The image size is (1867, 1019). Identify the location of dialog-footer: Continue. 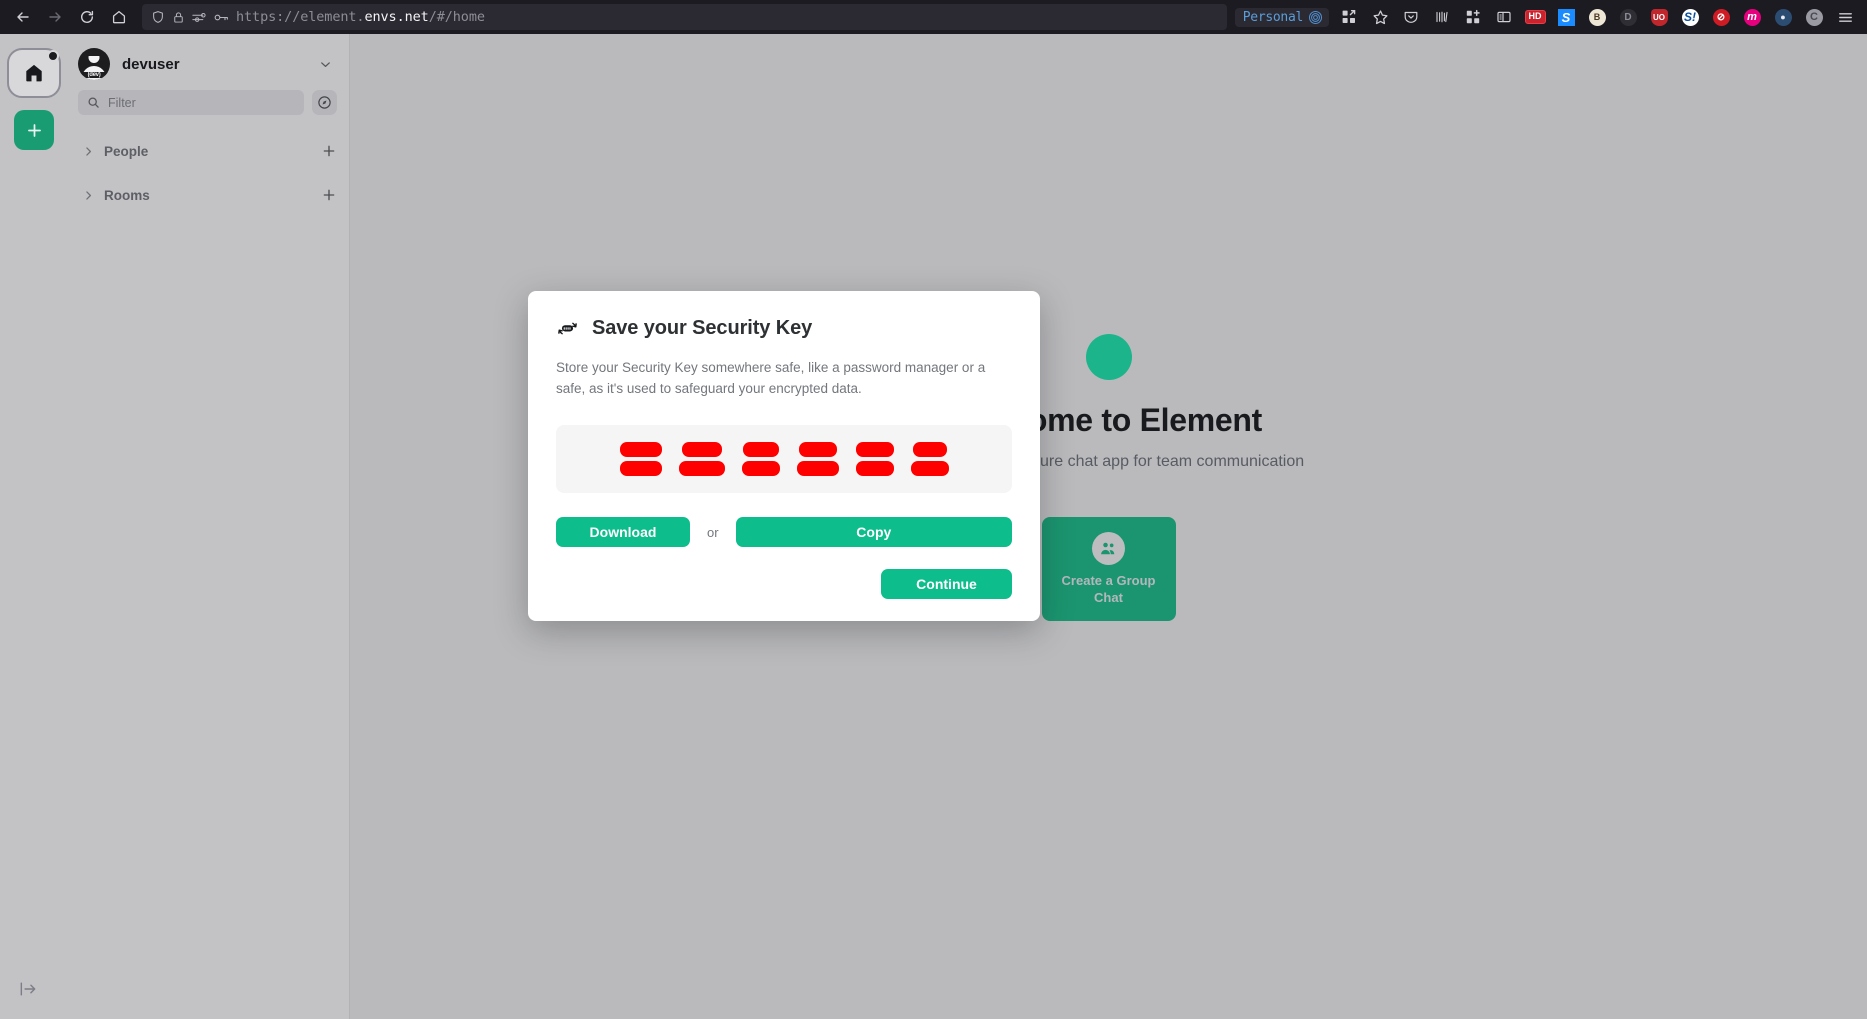
(784, 584).